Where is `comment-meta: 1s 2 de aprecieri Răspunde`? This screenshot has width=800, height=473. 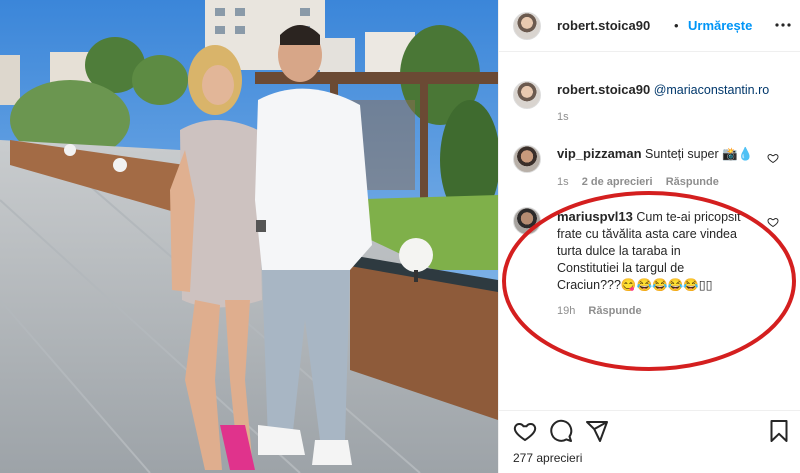
comment-meta: 1s 2 de aprecieri Răspunde is located at coordinates (638, 182).